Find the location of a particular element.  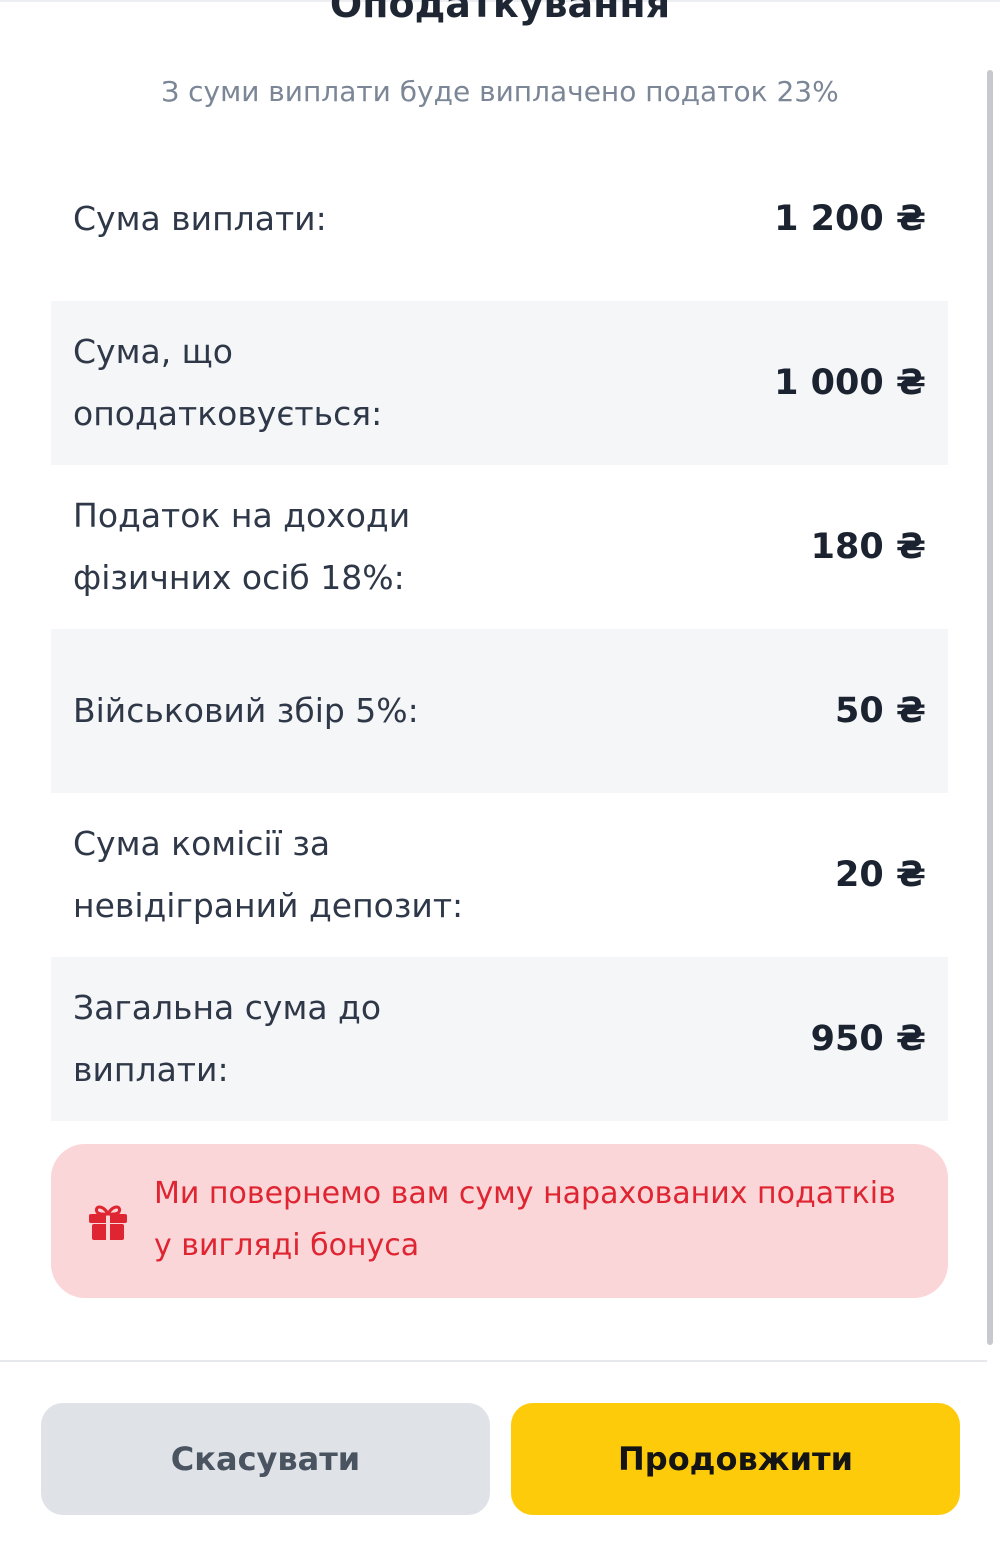

payout-amount-row: Сума виплати: 1 200 ₴ is located at coordinates (499, 219).